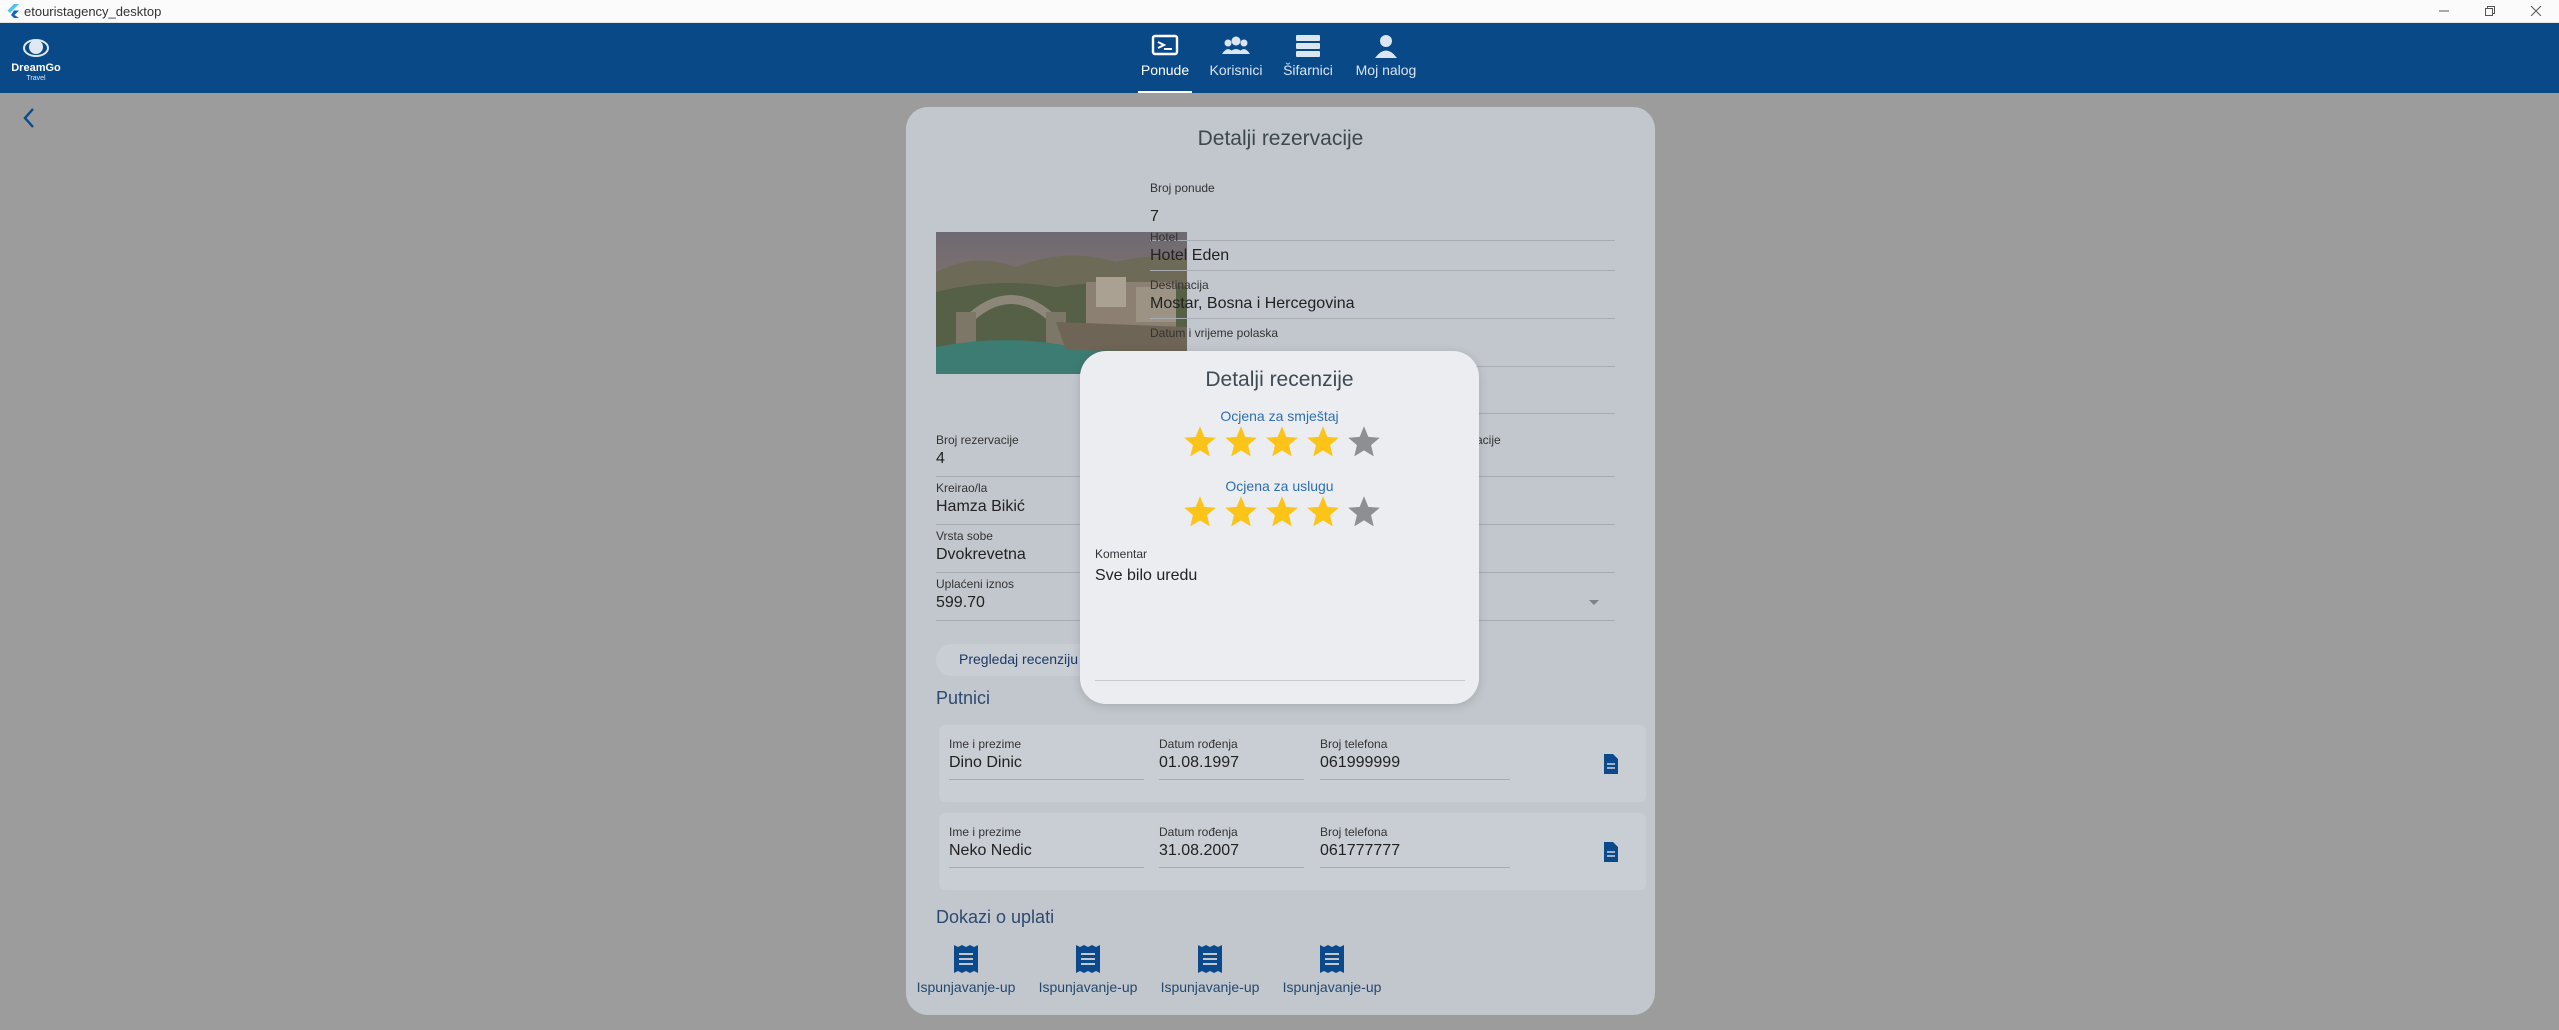  I want to click on payments-heading: Dokazi o uplati, so click(995, 917).